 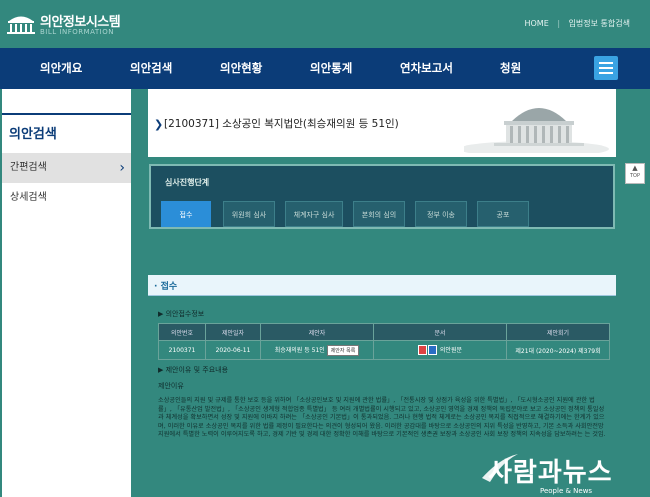 I want to click on sidebar-title: 의안검색, so click(x=33, y=134).